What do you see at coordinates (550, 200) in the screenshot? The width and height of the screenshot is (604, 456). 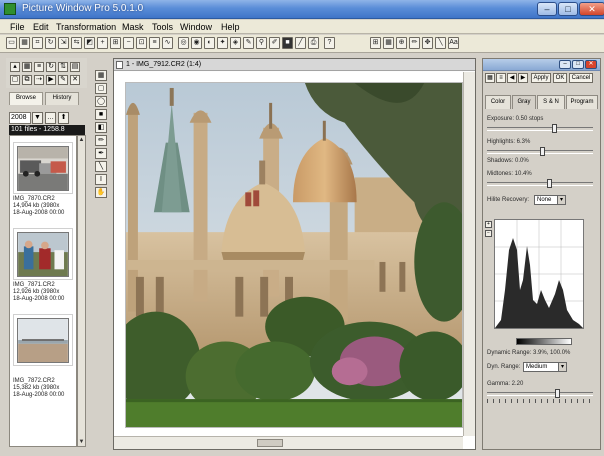 I see `hilite-recovery-select: None ▾` at bounding box center [550, 200].